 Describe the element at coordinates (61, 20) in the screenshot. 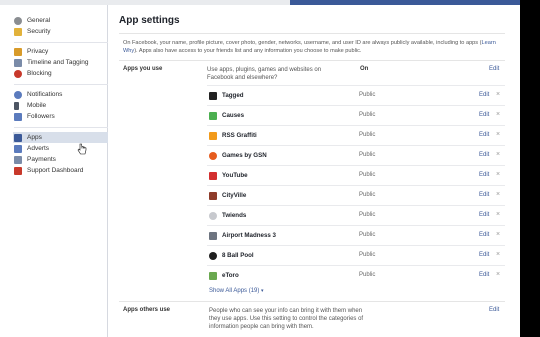

I see `sidebar-item-general: General` at that location.